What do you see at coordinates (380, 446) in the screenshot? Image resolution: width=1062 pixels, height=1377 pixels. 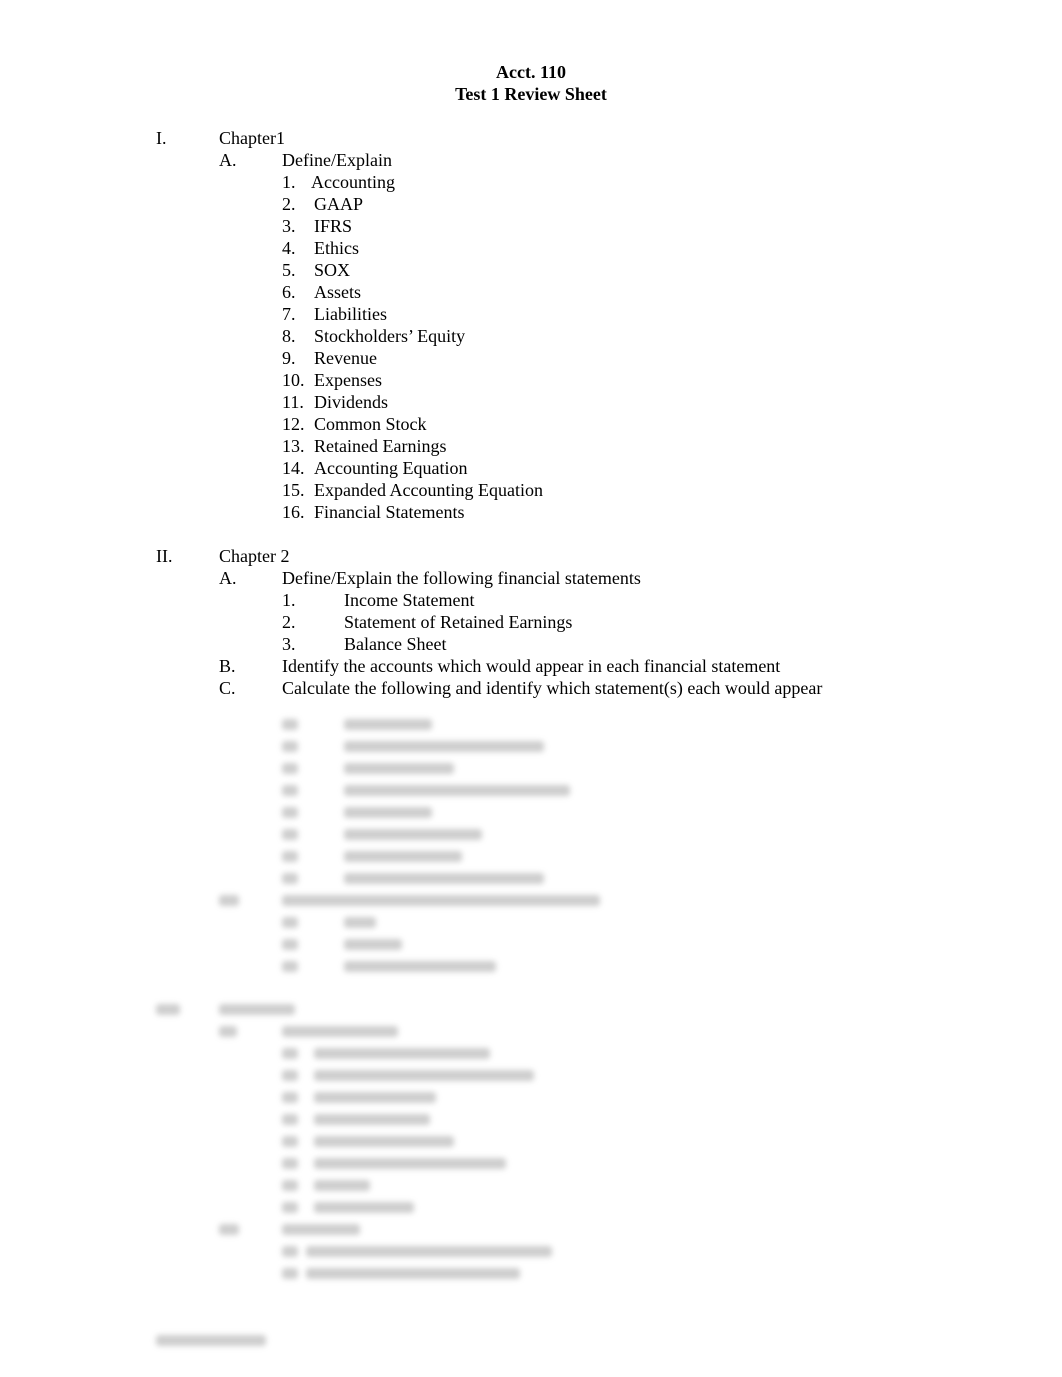 I see `list-item: Retained Earnings` at bounding box center [380, 446].